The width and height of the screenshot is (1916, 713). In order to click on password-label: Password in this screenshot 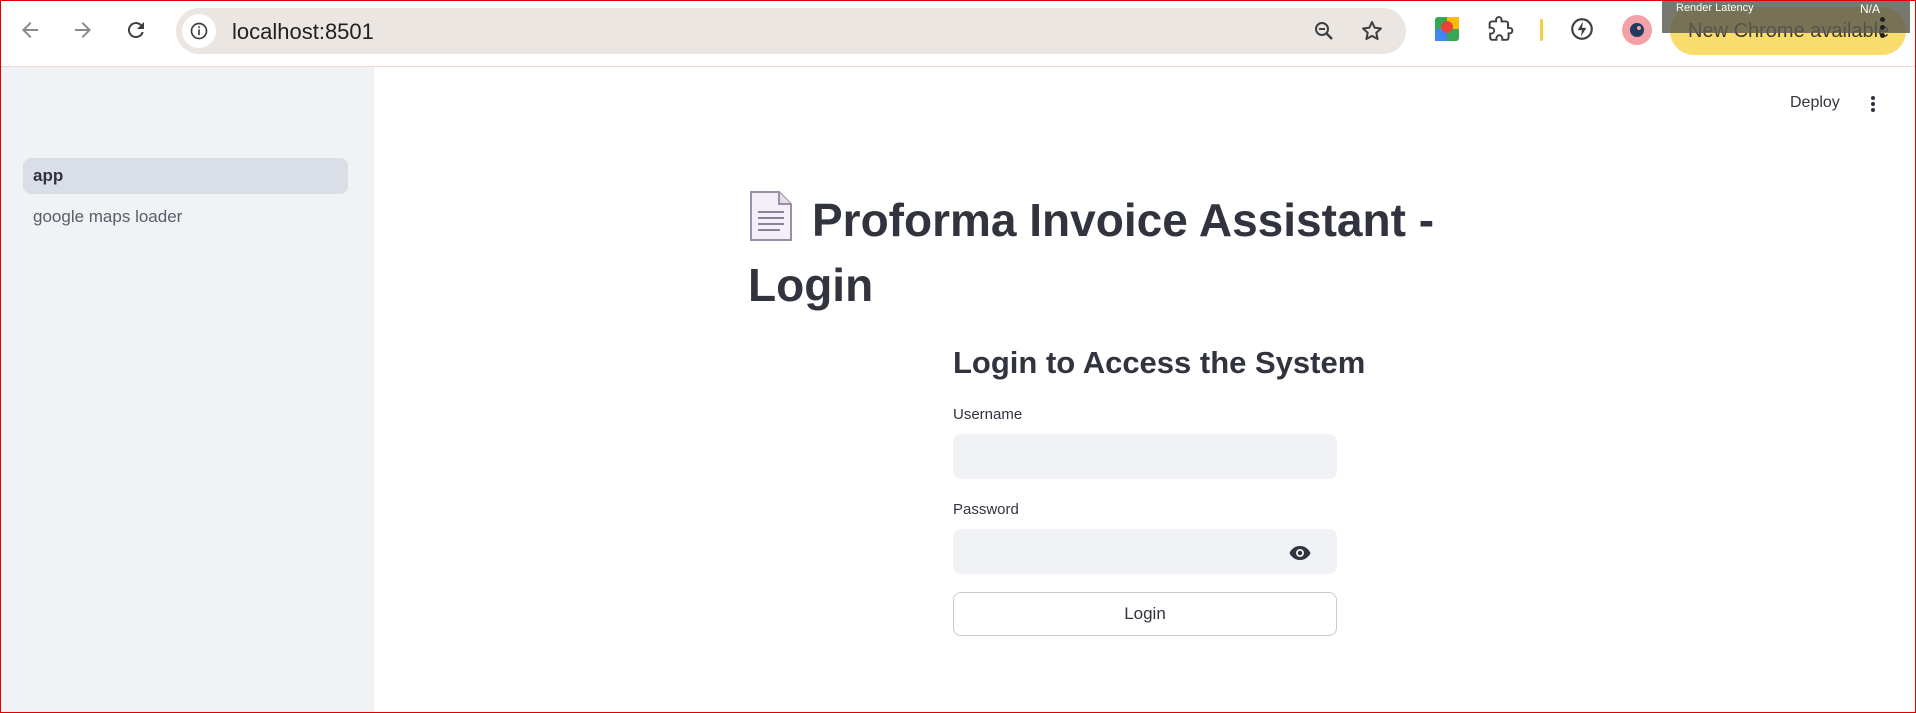, I will do `click(986, 509)`.